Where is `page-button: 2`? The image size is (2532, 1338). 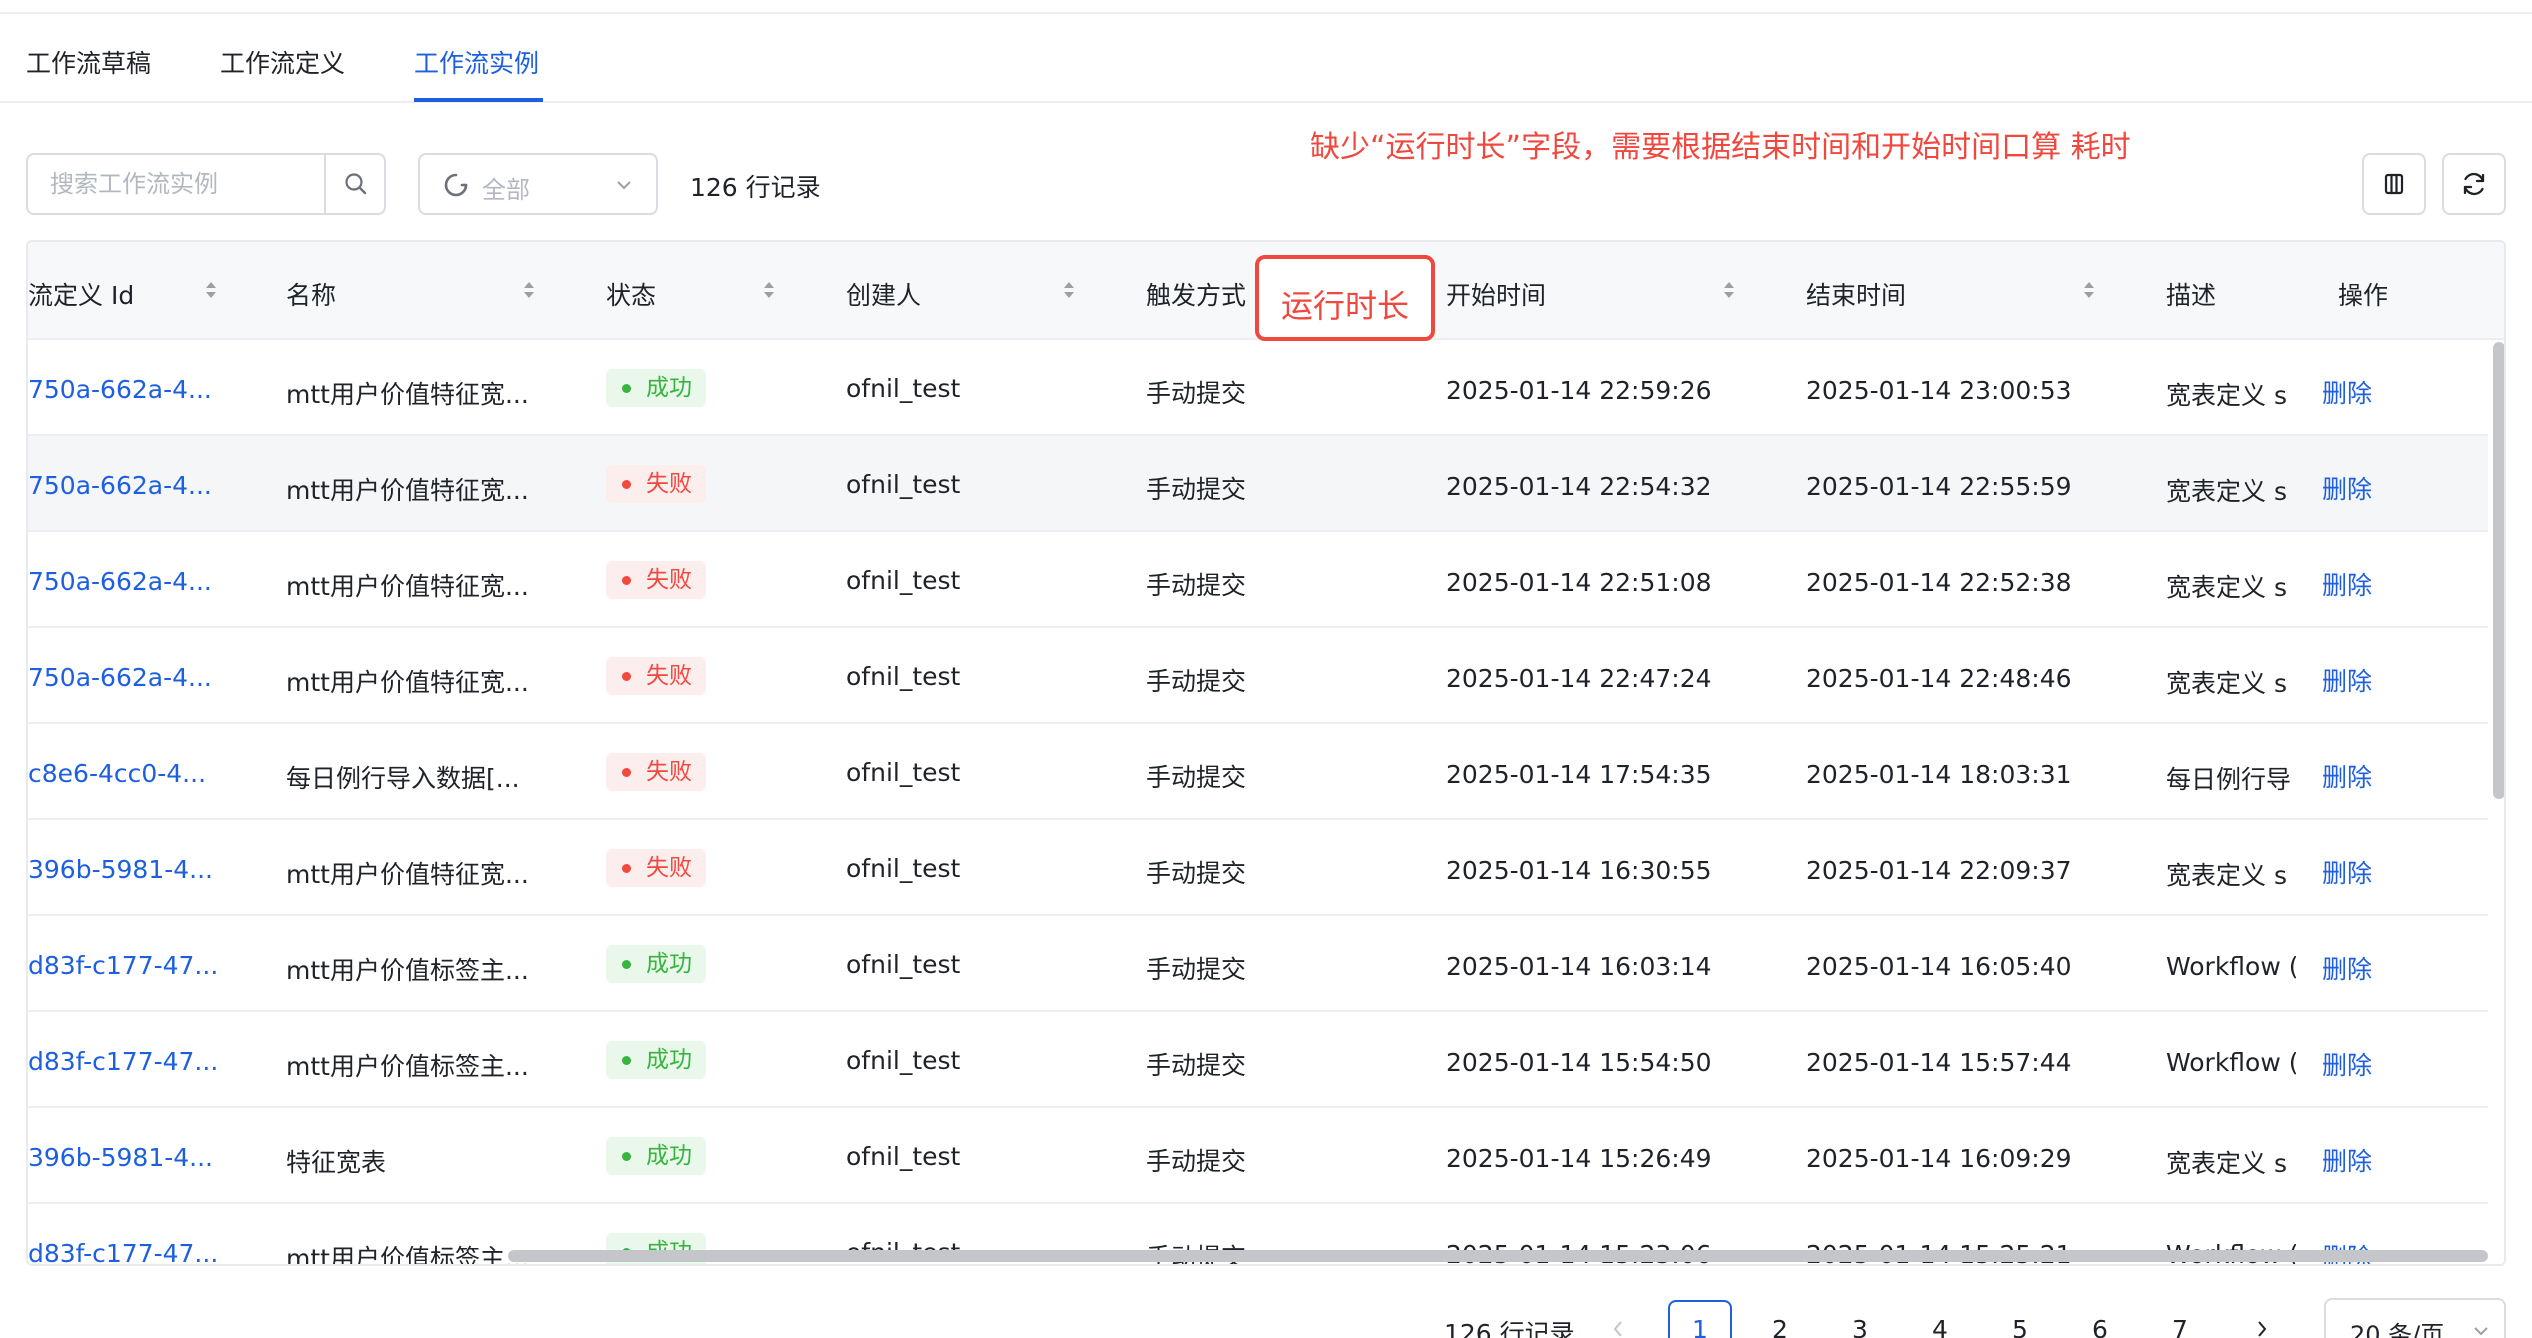
page-button: 2 is located at coordinates (1780, 1319).